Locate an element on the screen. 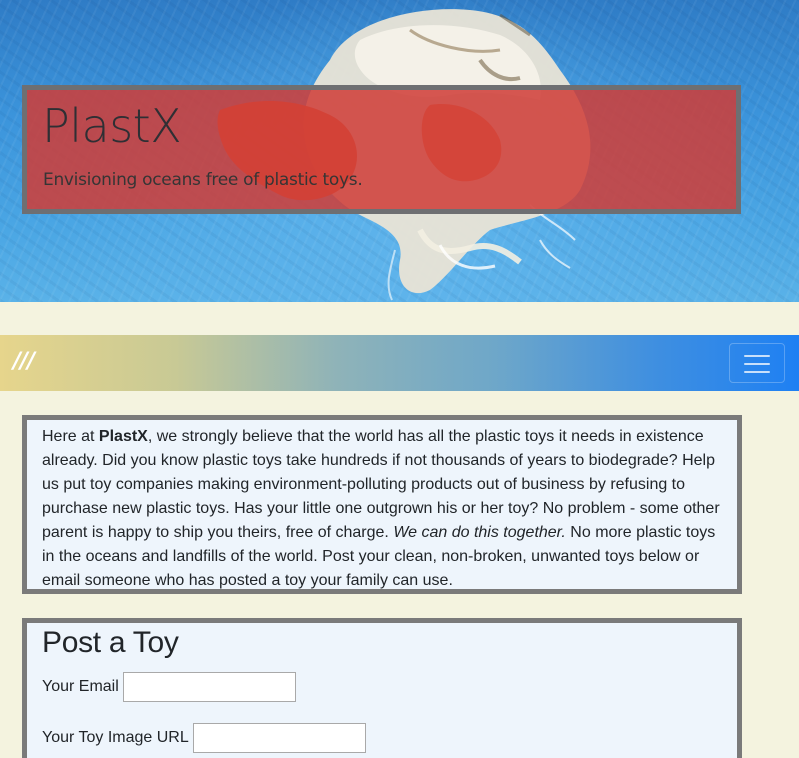  email-input is located at coordinates (209, 687).